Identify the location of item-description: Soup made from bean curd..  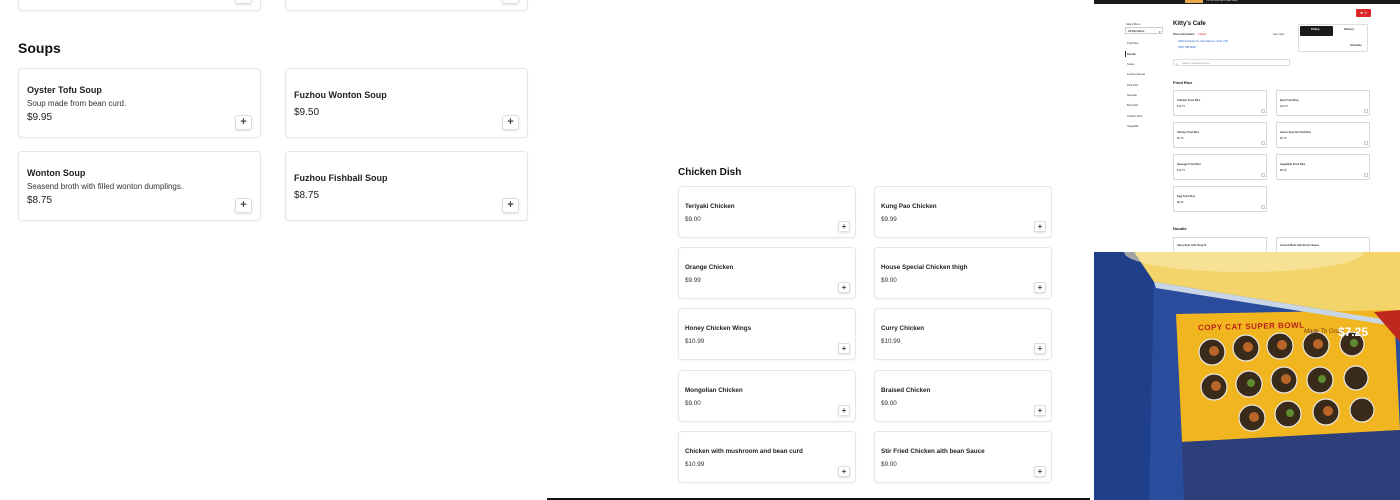
(77, 103).